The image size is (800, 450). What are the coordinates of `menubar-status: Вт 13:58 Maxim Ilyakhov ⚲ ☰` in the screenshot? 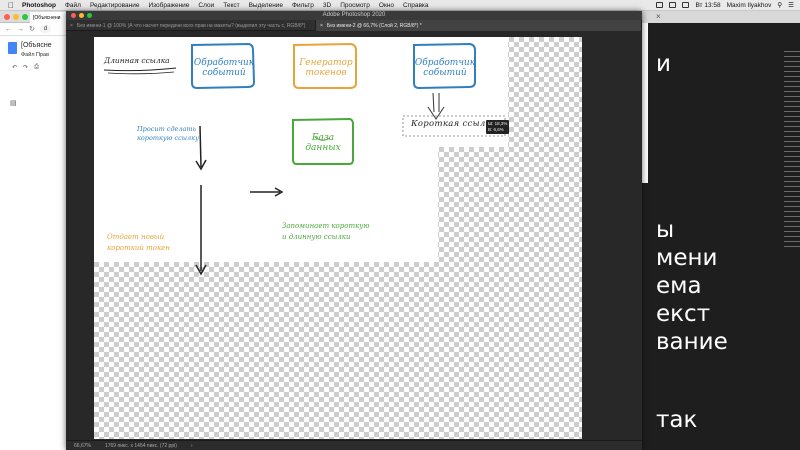 It's located at (725, 5).